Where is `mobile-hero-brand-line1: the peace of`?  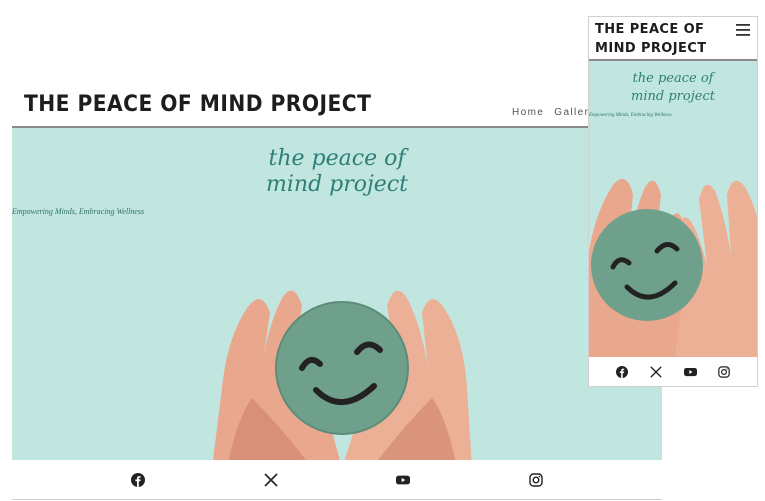
mobile-hero-brand-line1: the peace of is located at coordinates (673, 78).